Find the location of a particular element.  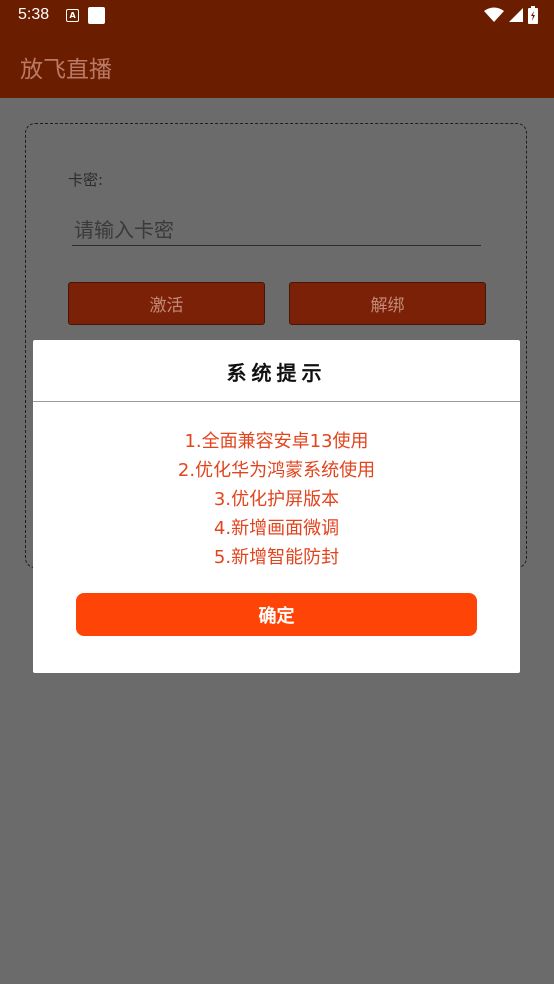

dialog-line: 3.优化护屏版本 is located at coordinates (276, 499).